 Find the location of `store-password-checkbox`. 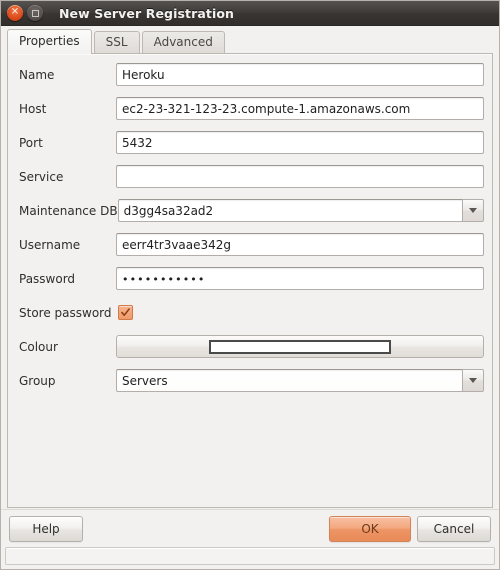

store-password-checkbox is located at coordinates (125, 312).